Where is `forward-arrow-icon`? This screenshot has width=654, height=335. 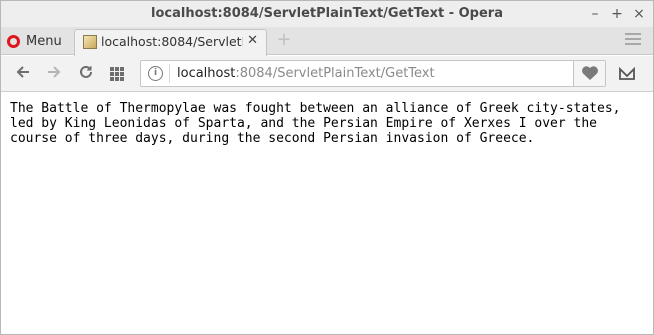 forward-arrow-icon is located at coordinates (54, 74).